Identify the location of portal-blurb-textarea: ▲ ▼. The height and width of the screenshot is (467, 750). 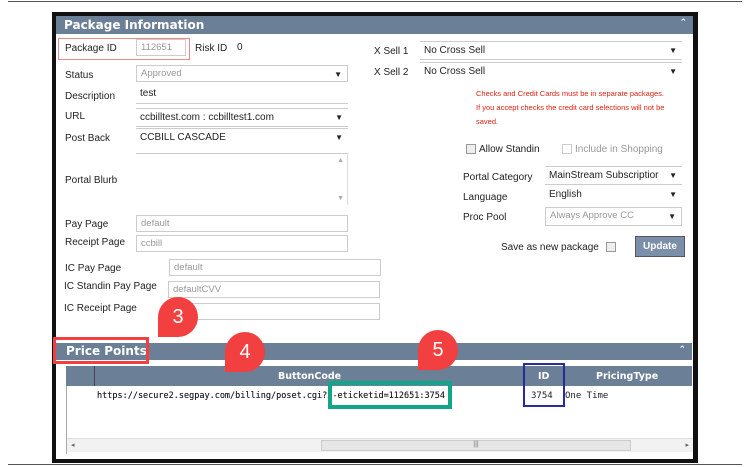
(242, 179).